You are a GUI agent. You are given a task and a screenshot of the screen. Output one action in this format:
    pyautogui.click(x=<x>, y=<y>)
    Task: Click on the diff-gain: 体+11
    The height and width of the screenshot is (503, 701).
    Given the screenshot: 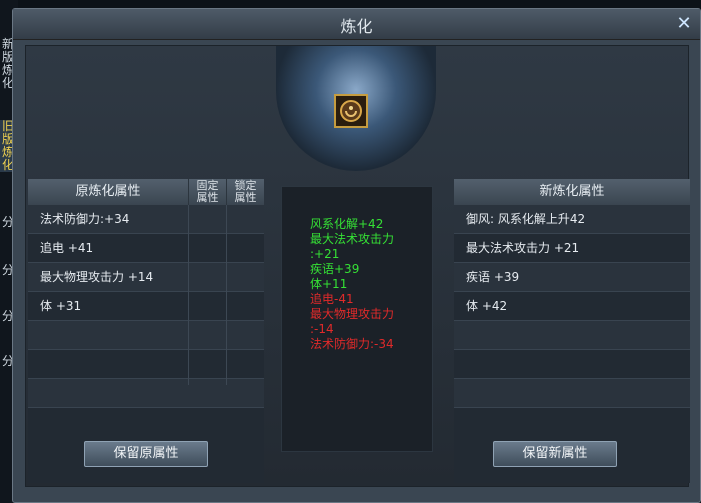 What is the action you would take?
    pyautogui.click(x=329, y=284)
    